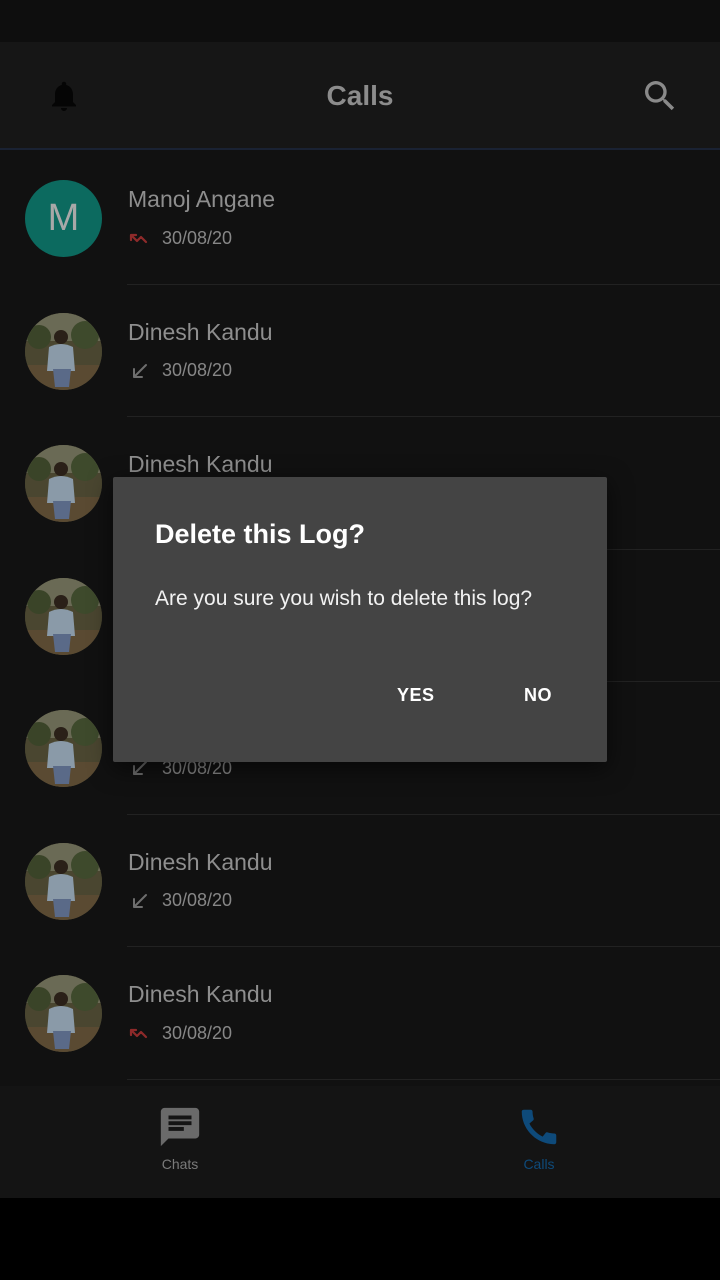 The image size is (720, 1280). Describe the element at coordinates (180, 1164) in the screenshot. I see `nav-chats-label: Chats` at that location.